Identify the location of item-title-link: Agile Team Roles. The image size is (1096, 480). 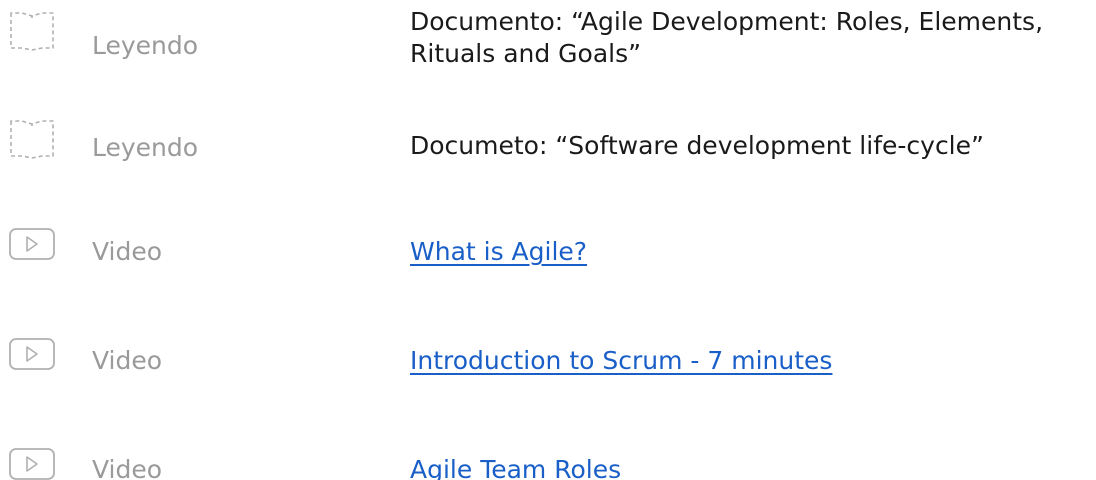
(515, 467).